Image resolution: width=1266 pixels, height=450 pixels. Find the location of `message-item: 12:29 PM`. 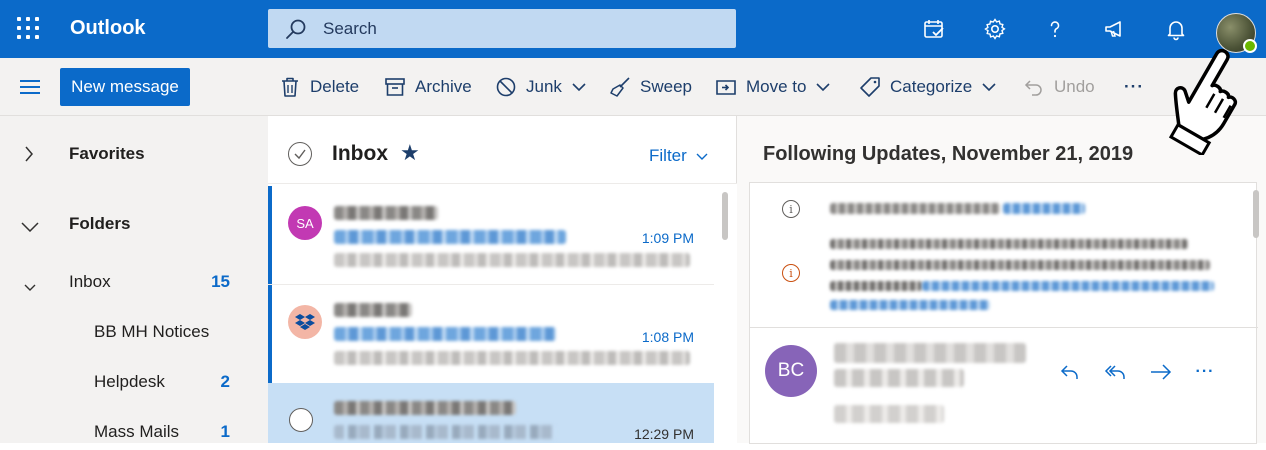

message-item: 12:29 PM is located at coordinates (491, 413).